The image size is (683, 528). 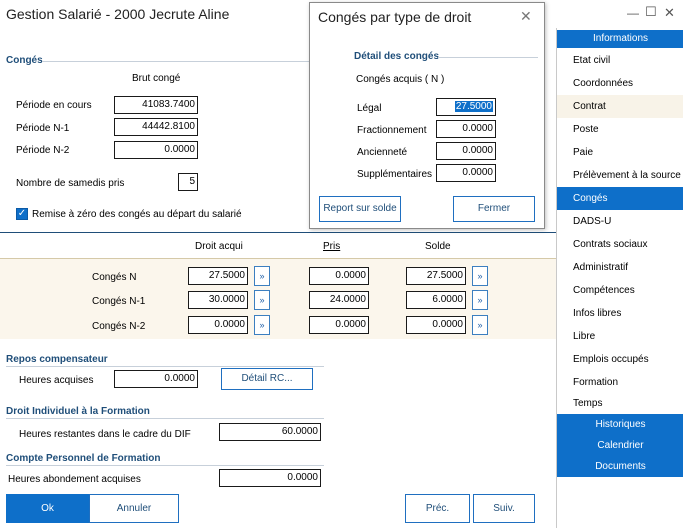 What do you see at coordinates (488, 57) in the screenshot?
I see `dialog-section-divider` at bounding box center [488, 57].